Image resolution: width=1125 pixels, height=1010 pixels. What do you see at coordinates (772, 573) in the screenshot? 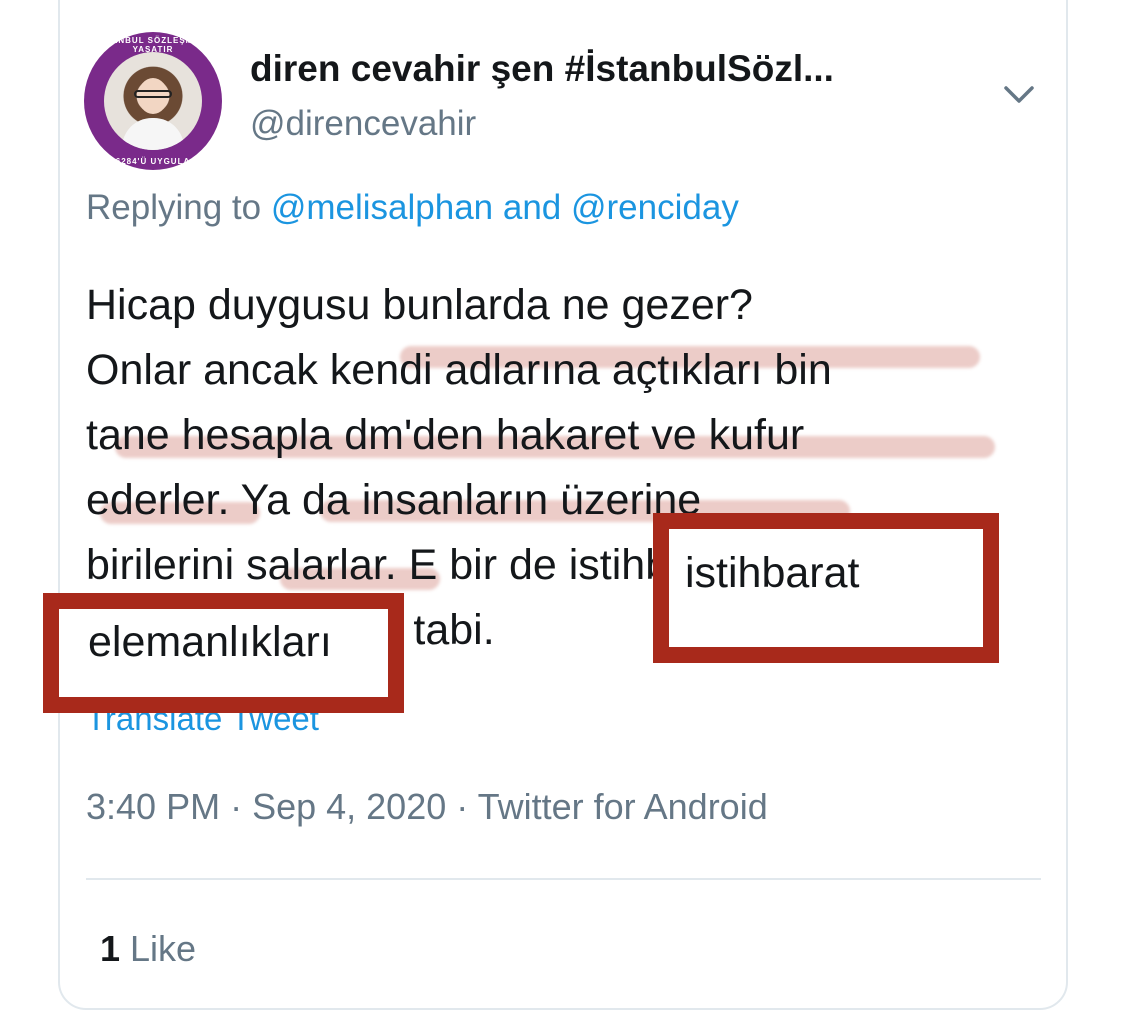
I see `annotation-box-text: istihbarat` at bounding box center [772, 573].